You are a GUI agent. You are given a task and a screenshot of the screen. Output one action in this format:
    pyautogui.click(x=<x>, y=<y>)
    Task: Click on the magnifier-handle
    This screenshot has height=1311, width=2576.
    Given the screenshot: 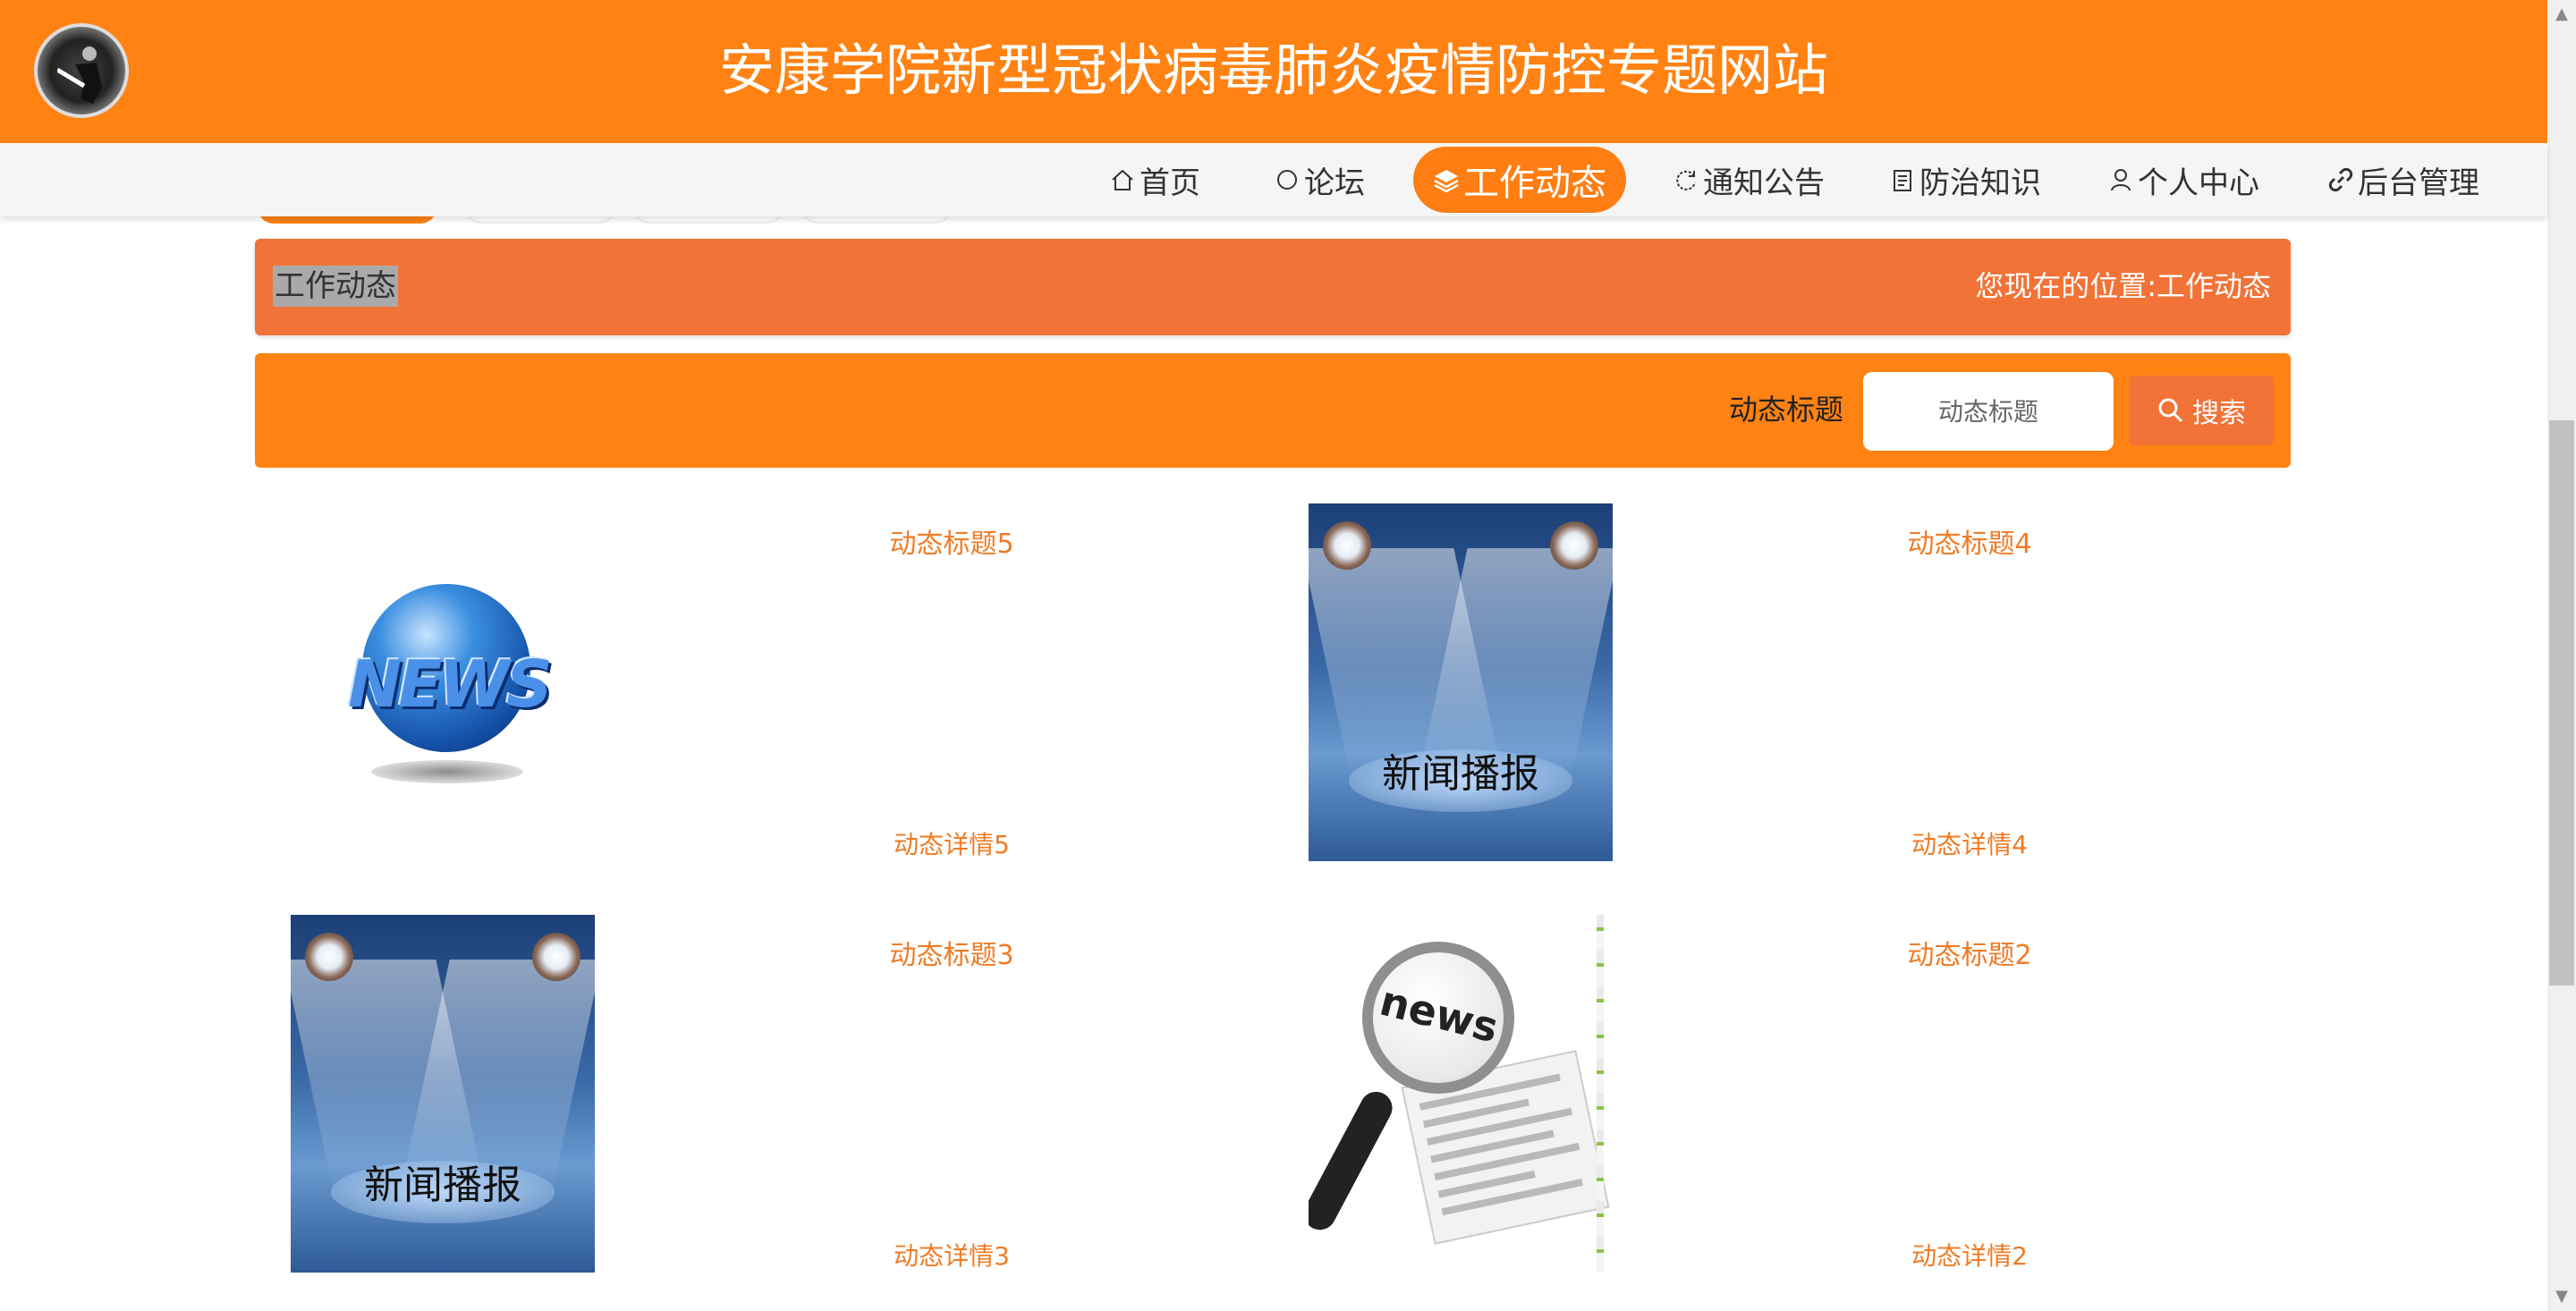 What is the action you would take?
    pyautogui.click(x=1353, y=1161)
    